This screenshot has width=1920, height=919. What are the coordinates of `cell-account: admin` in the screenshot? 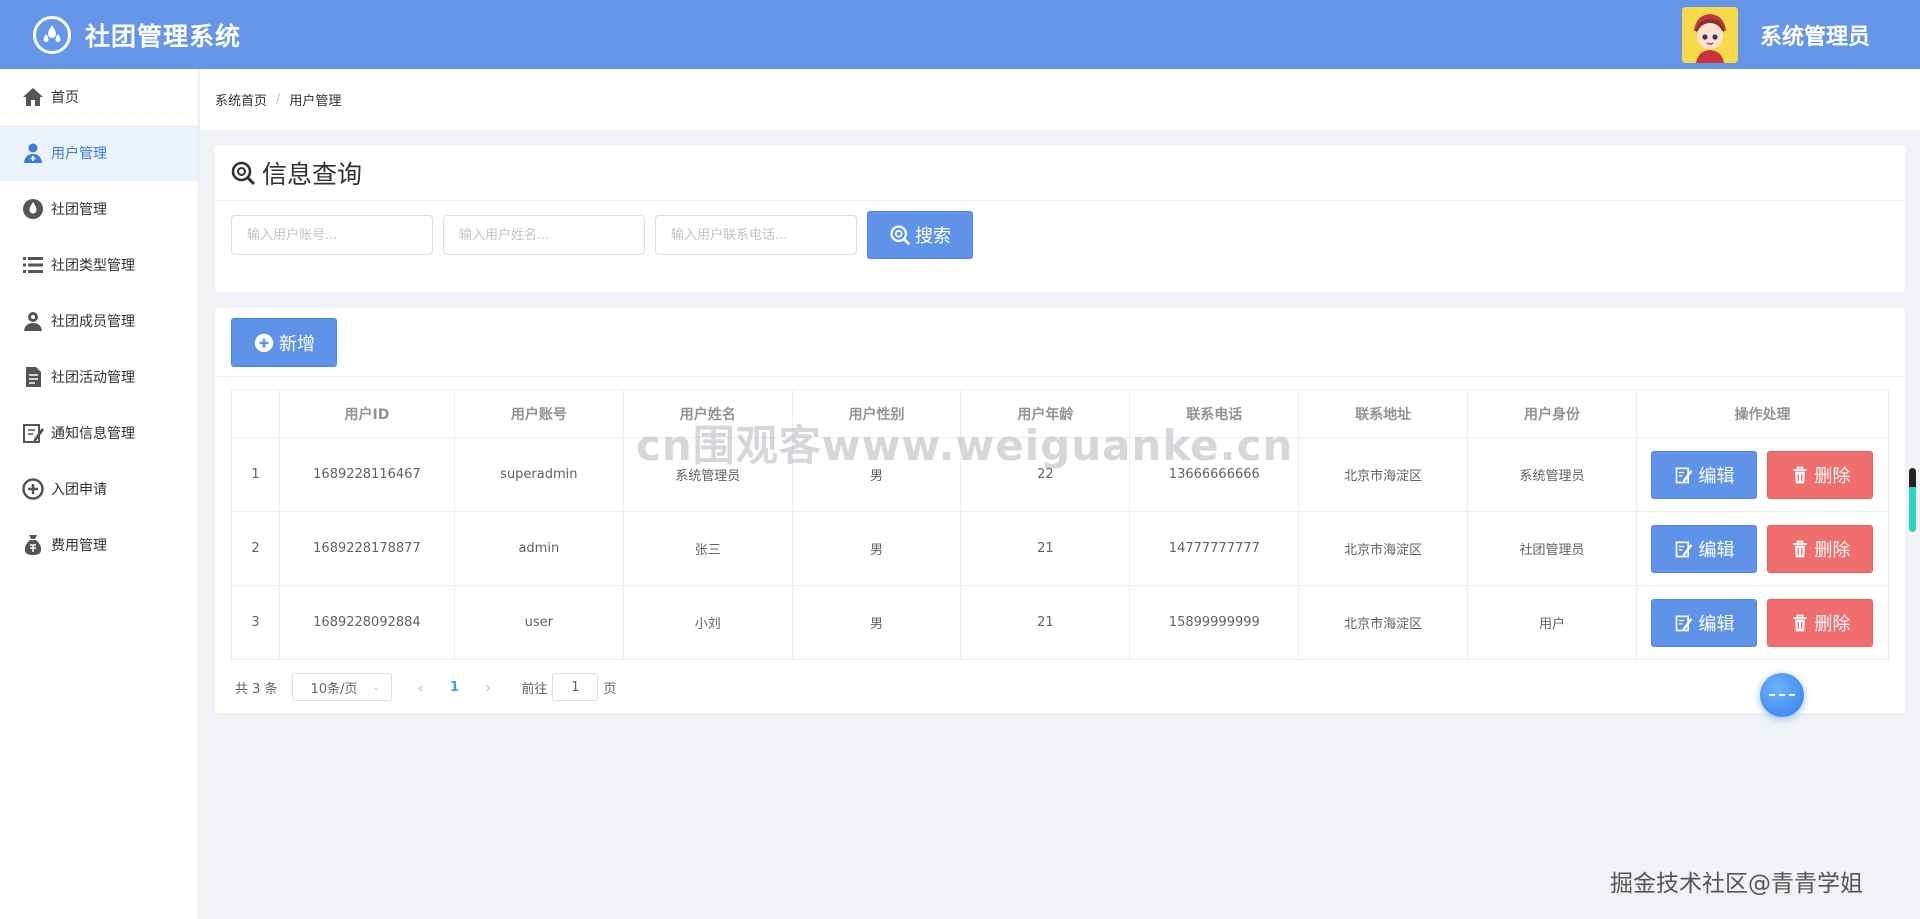 It's located at (538, 548).